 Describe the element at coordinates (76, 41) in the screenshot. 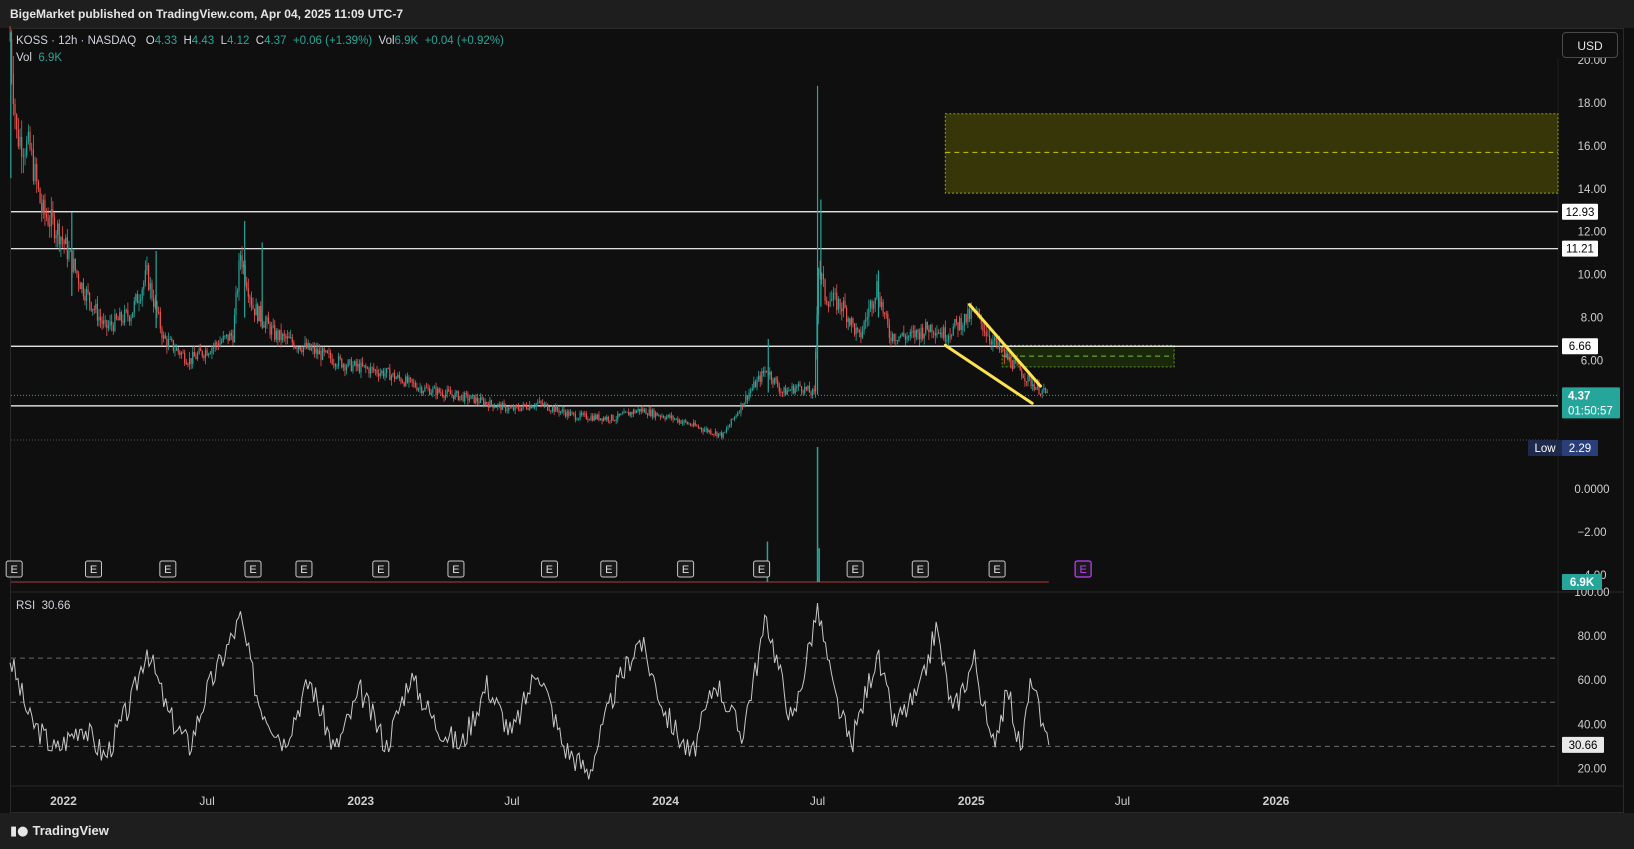

I see `symbol-label: KOSS · 12h · NASDAQ` at that location.